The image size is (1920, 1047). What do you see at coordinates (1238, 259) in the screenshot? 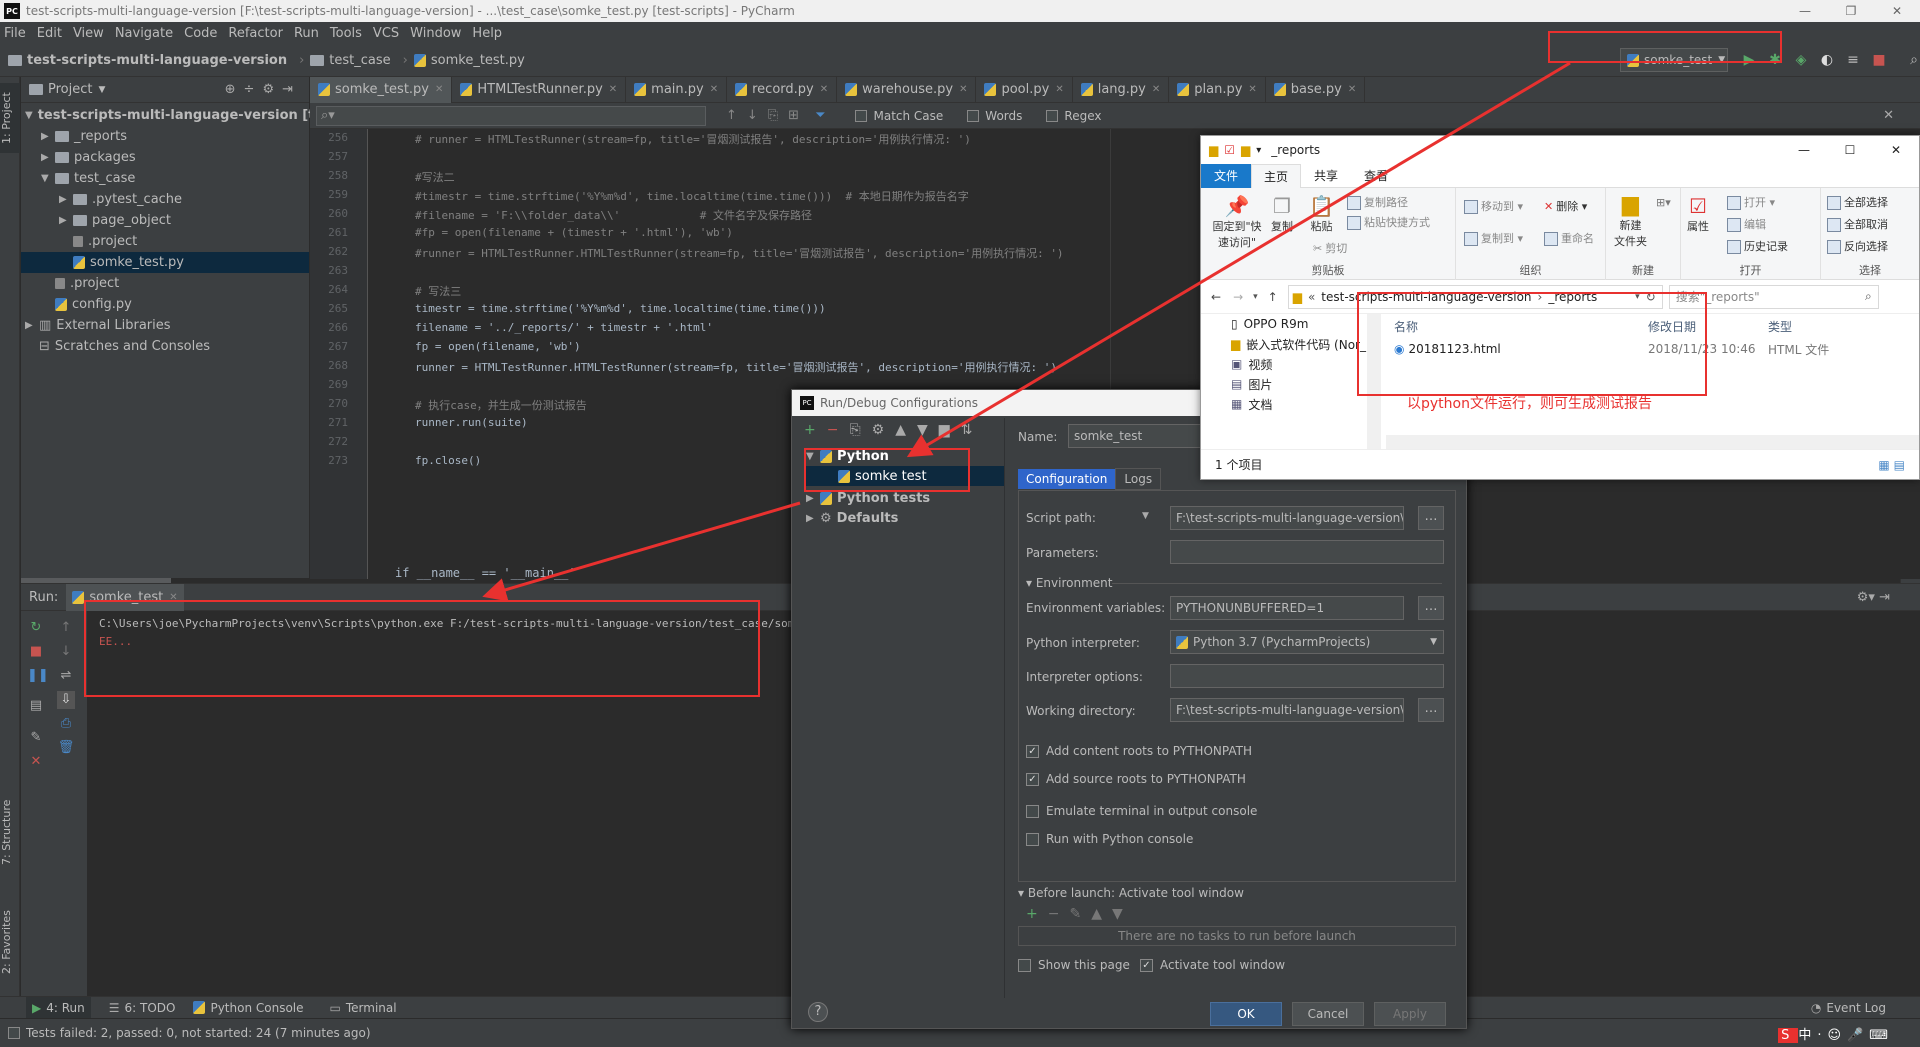
I see `arrow-toolbar-to-config` at bounding box center [1238, 259].